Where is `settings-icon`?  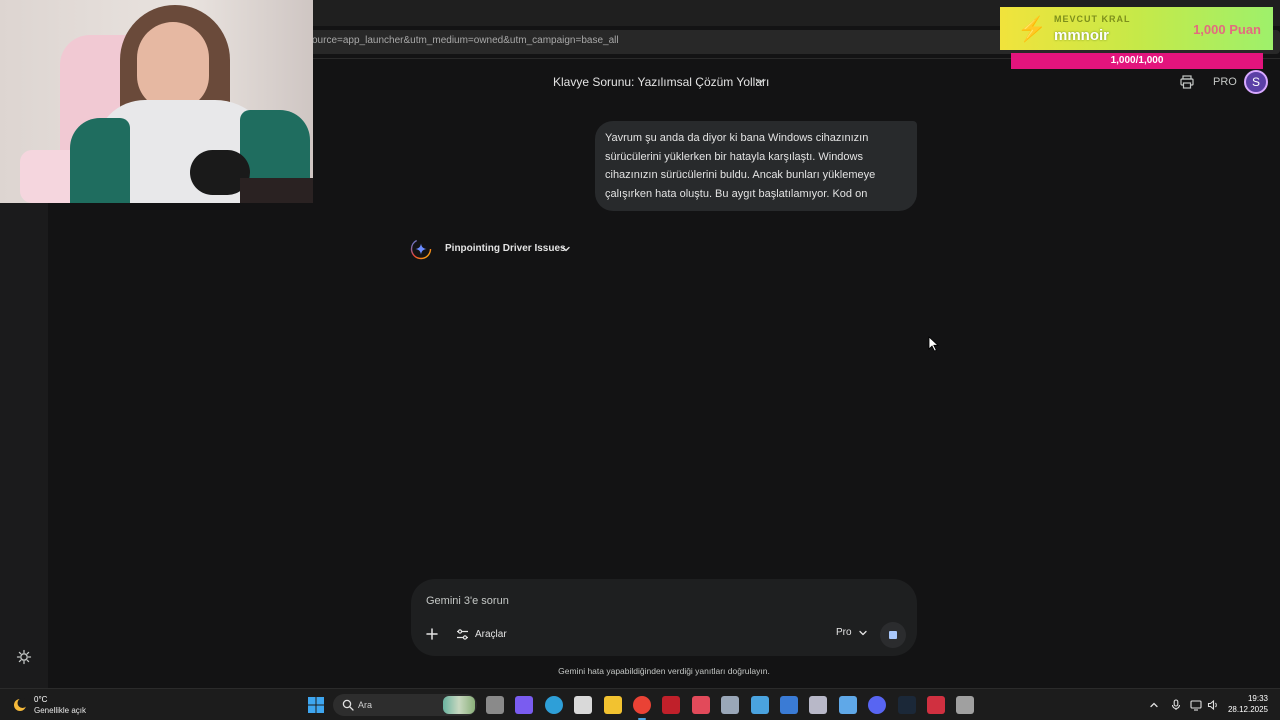 settings-icon is located at coordinates (730, 705).